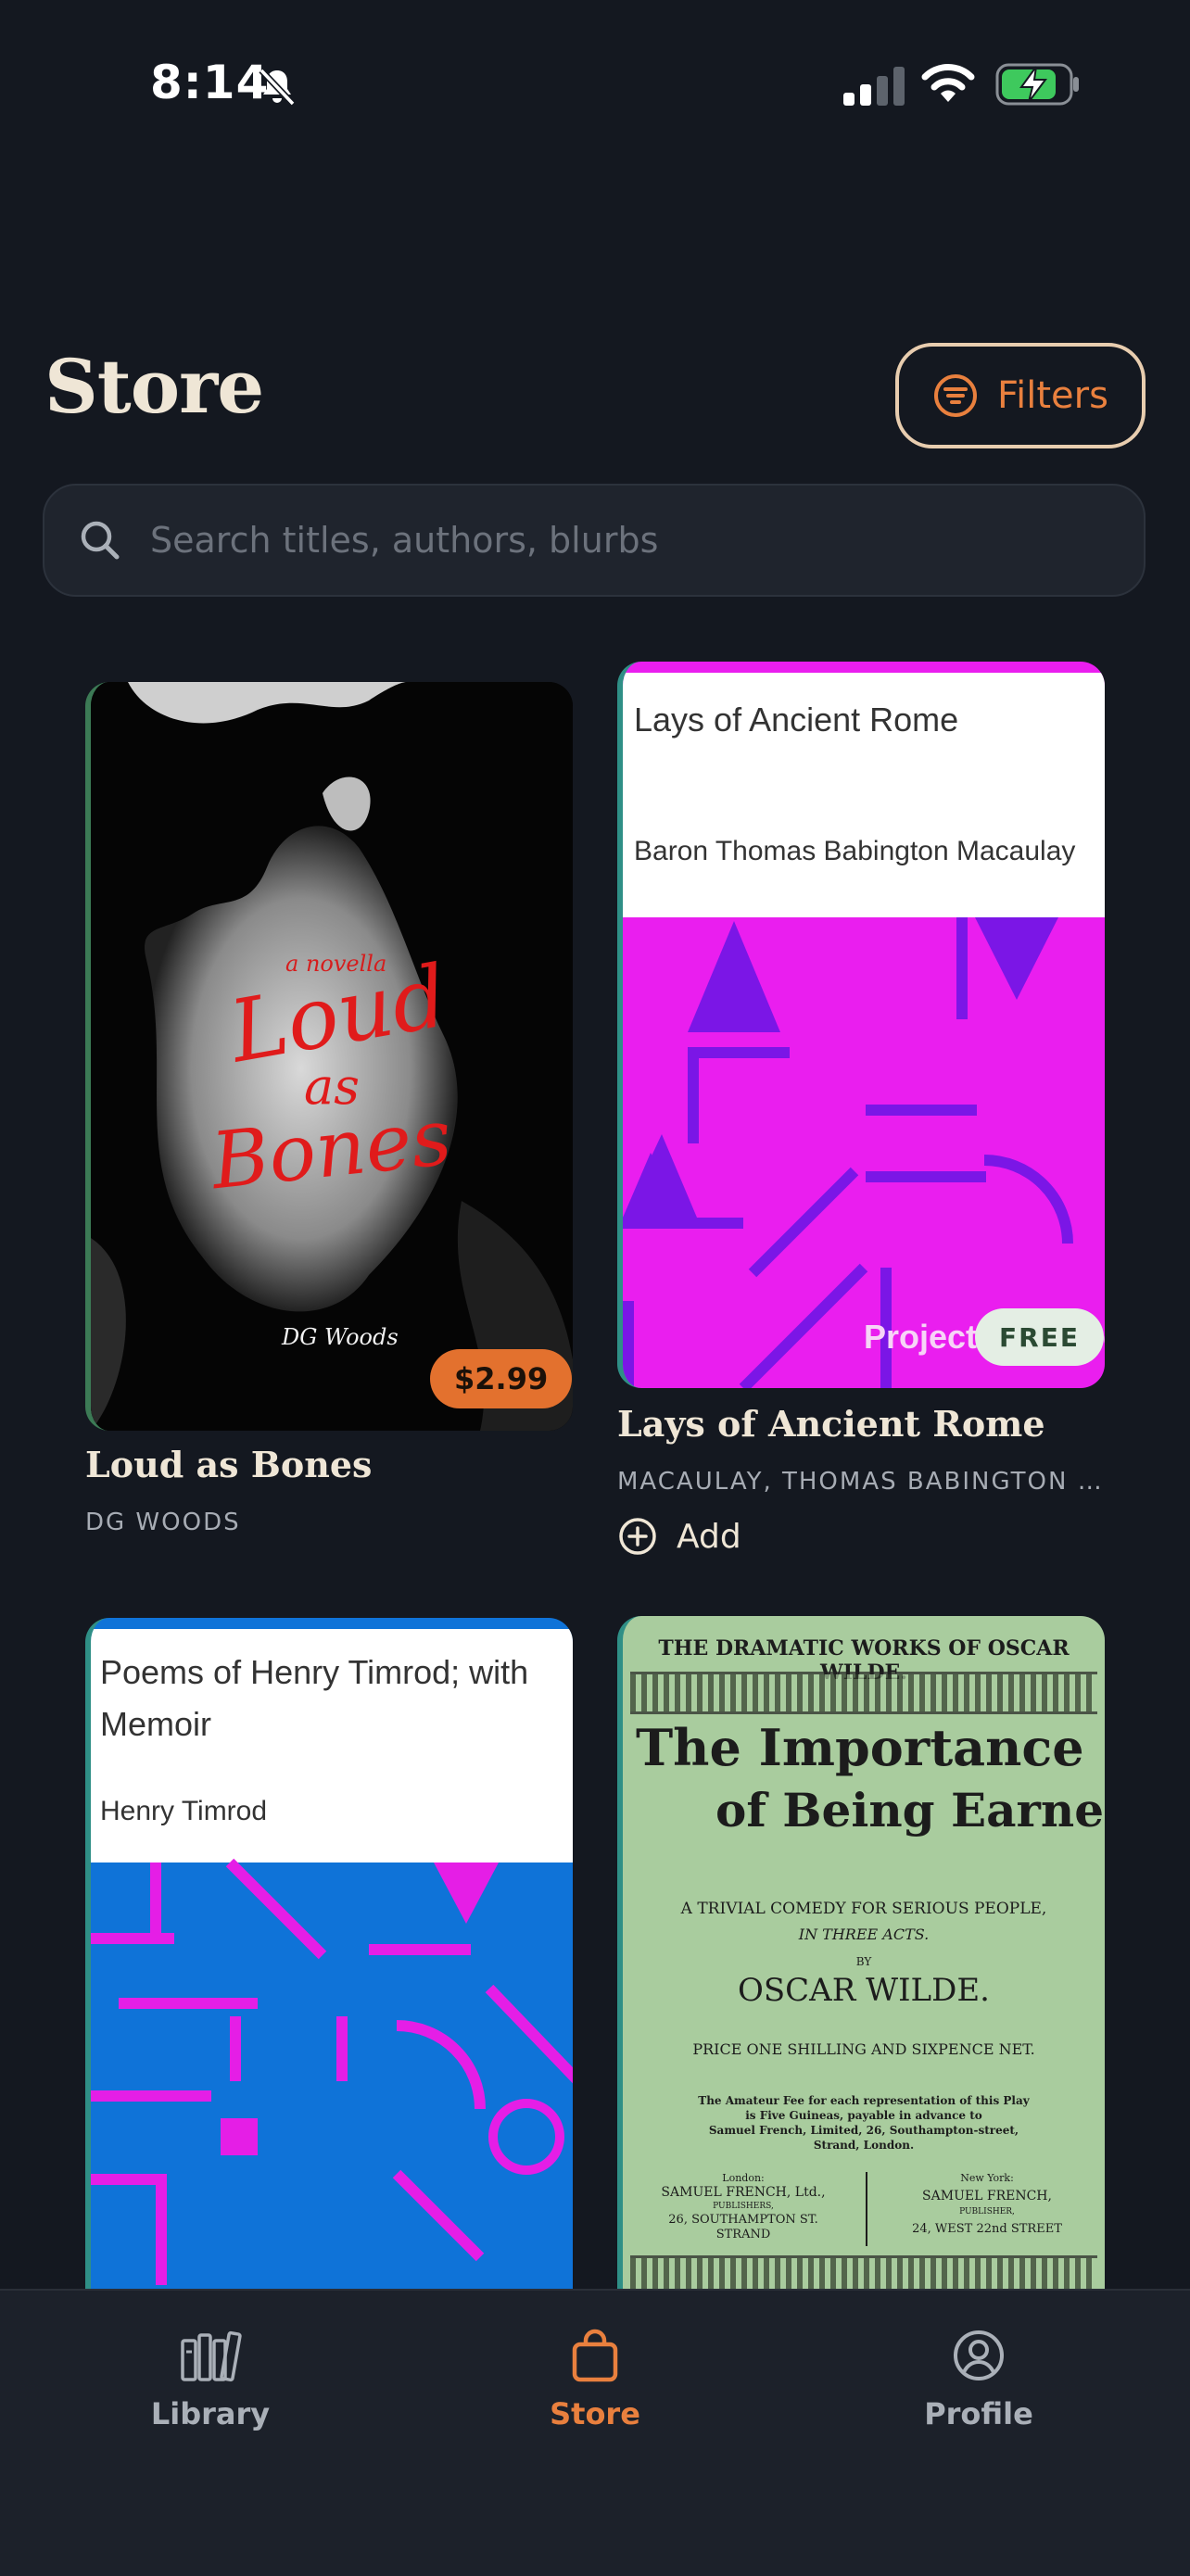  Describe the element at coordinates (743, 2206) in the screenshot. I see `cover-left-role: PUBLISHERS,` at that location.